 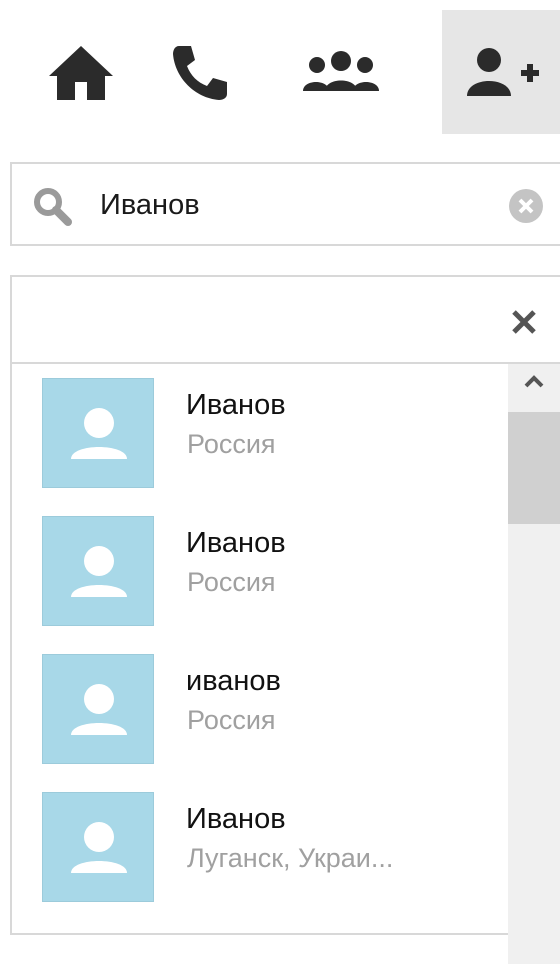 What do you see at coordinates (233, 681) in the screenshot?
I see `contact-name: иванов` at bounding box center [233, 681].